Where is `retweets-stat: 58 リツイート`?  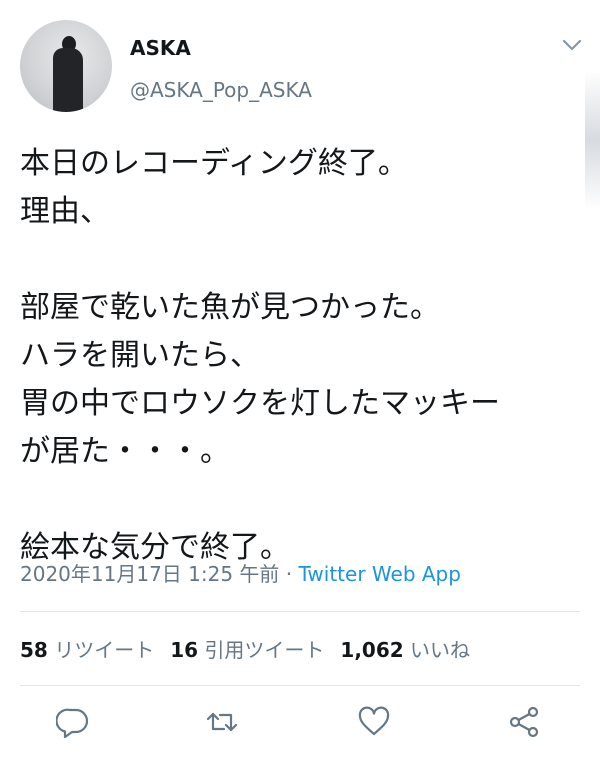
retweets-stat: 58 リツイート is located at coordinates (87, 648).